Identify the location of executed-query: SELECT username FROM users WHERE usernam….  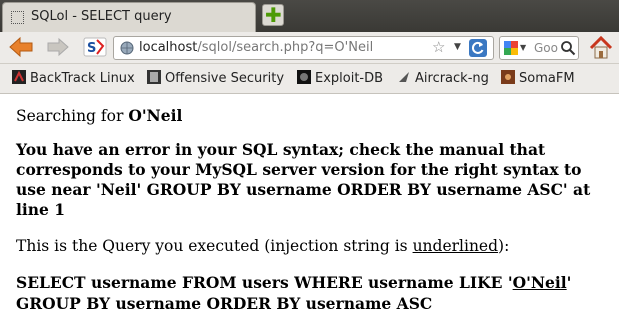
(311, 293).